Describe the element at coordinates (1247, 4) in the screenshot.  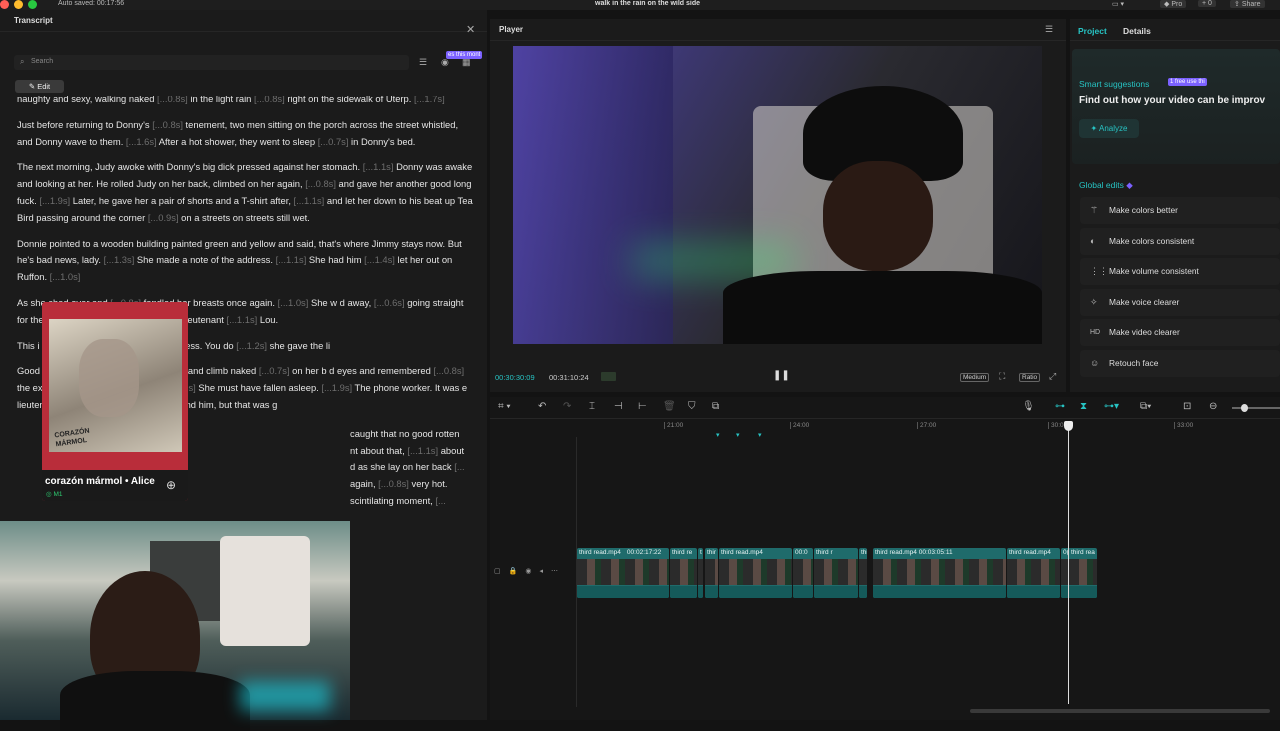
I see `share-button: ⇪ Share` at that location.